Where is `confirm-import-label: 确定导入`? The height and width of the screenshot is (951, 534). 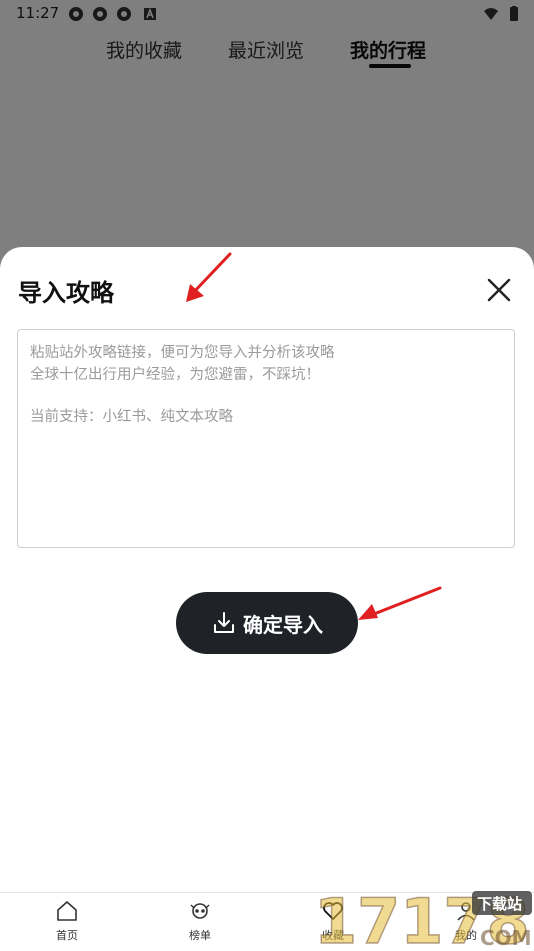 confirm-import-label: 确定导入 is located at coordinates (283, 624).